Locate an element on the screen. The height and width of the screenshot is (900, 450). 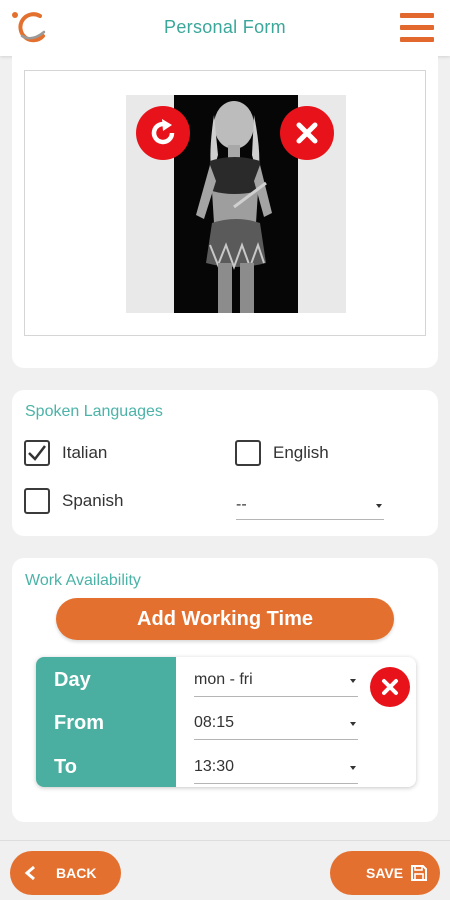
to-label: To is located at coordinates (65, 767).